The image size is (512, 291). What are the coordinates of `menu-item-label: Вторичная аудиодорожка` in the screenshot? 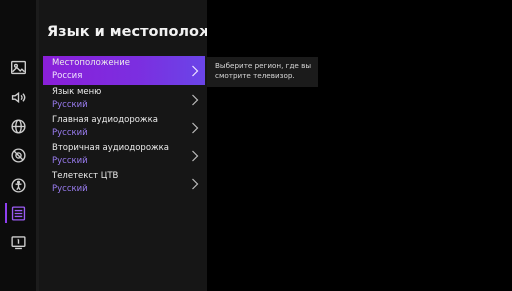 It's located at (111, 148).